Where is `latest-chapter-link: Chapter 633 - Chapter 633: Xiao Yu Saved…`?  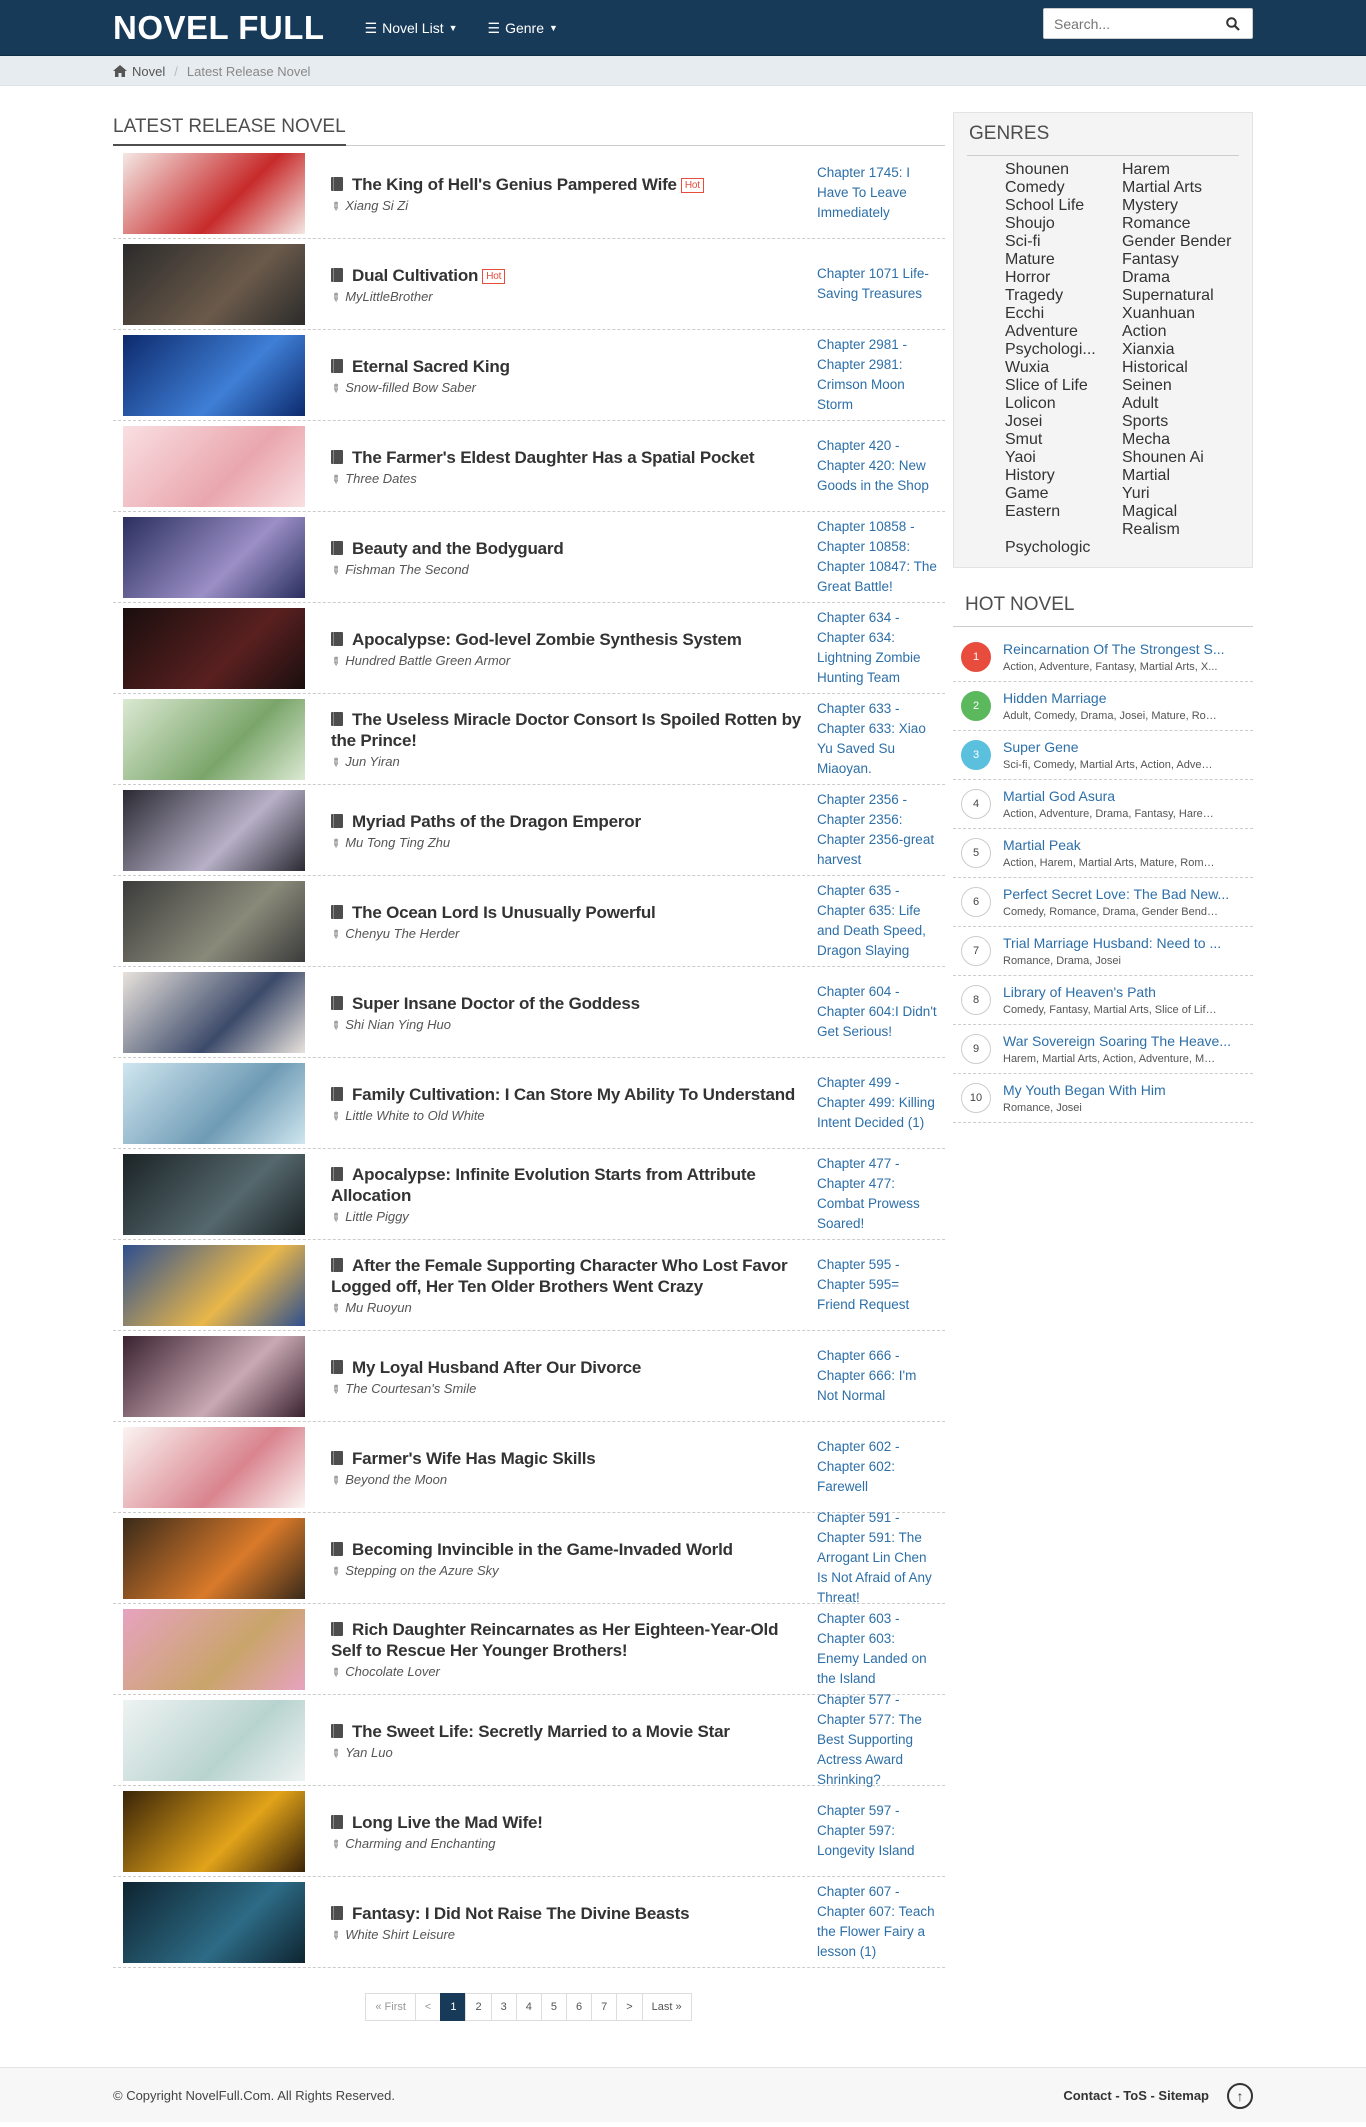 latest-chapter-link: Chapter 633 - Chapter 633: Xiao Yu Saved… is located at coordinates (881, 739).